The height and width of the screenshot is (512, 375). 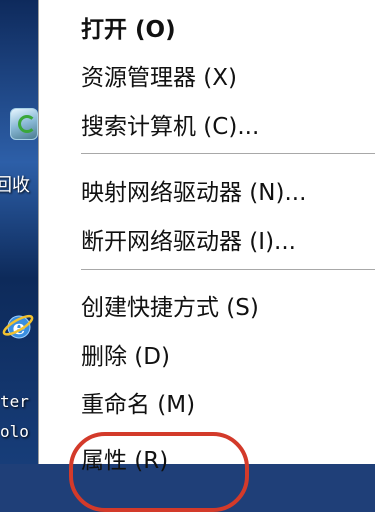 I want to click on recycle-bin-label: 回收, so click(x=15, y=185).